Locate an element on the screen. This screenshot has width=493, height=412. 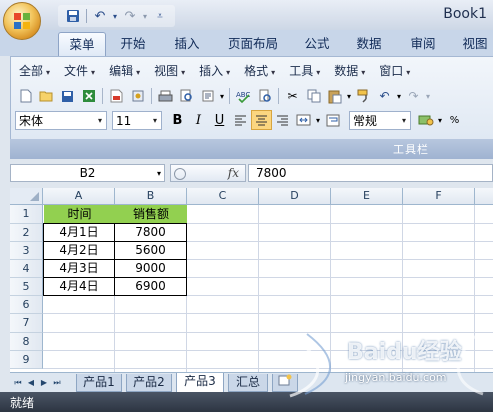
percent-icon: % is located at coordinates (454, 120).